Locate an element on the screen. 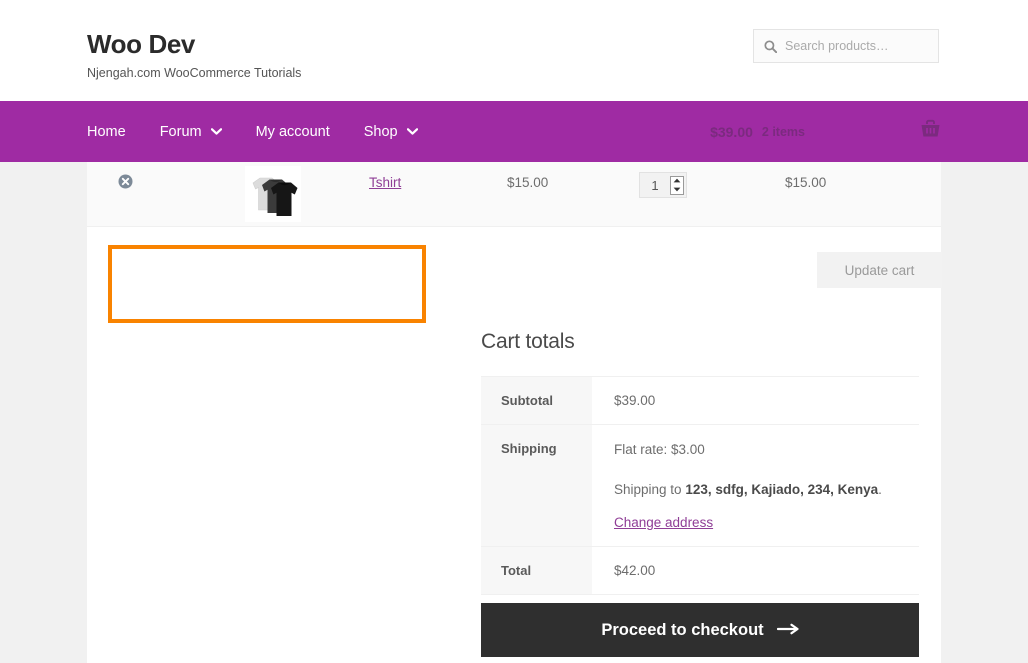 The width and height of the screenshot is (1028, 663). nav-item-forum: Forum is located at coordinates (191, 132).